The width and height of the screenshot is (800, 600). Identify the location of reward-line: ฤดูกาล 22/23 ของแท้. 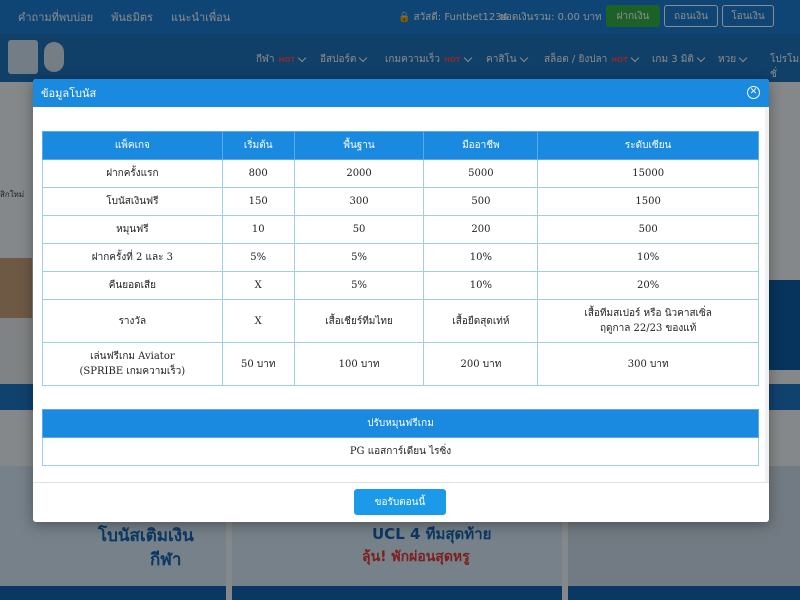
(648, 328).